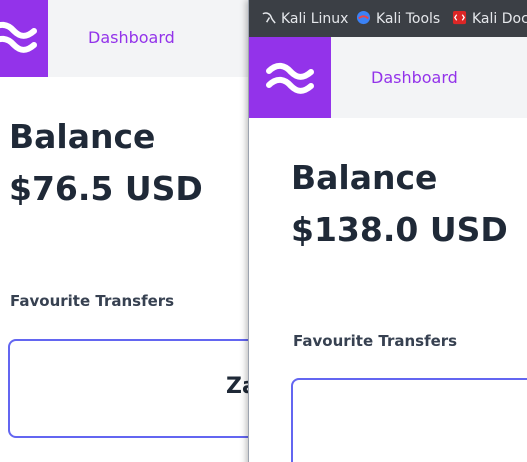 The height and width of the screenshot is (462, 527). I want to click on bookmark-label: Kali Linux, so click(315, 19).